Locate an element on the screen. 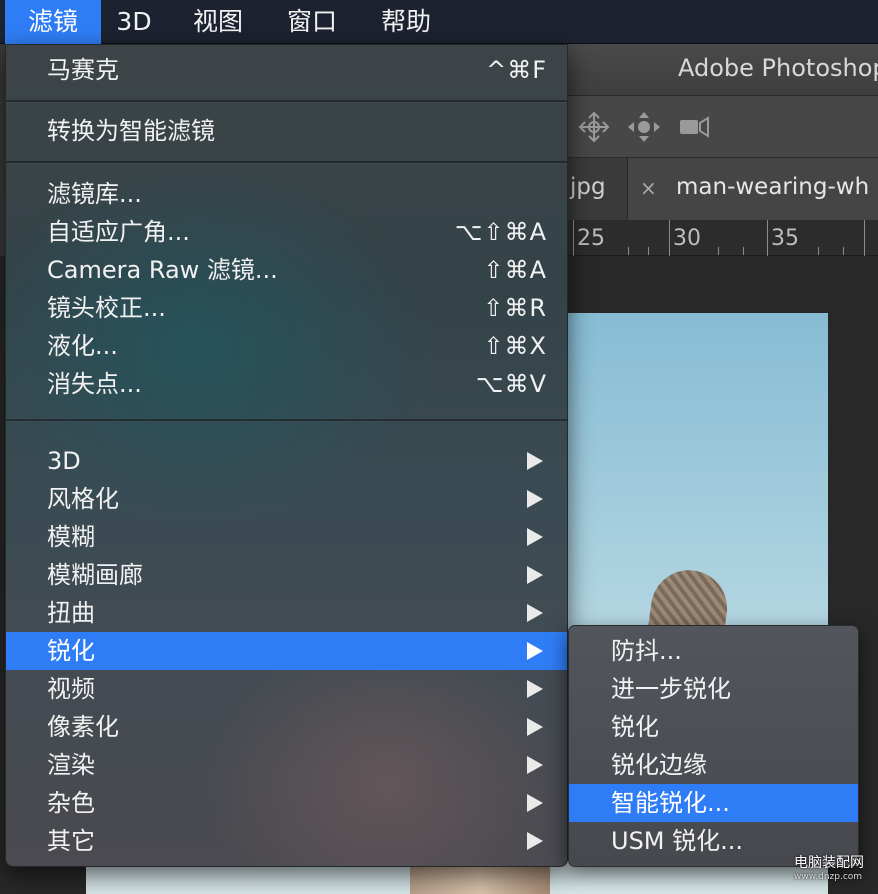 The height and width of the screenshot is (894, 878). document-tabs: jpg × man-wearing-wh is located at coordinates (723, 189).